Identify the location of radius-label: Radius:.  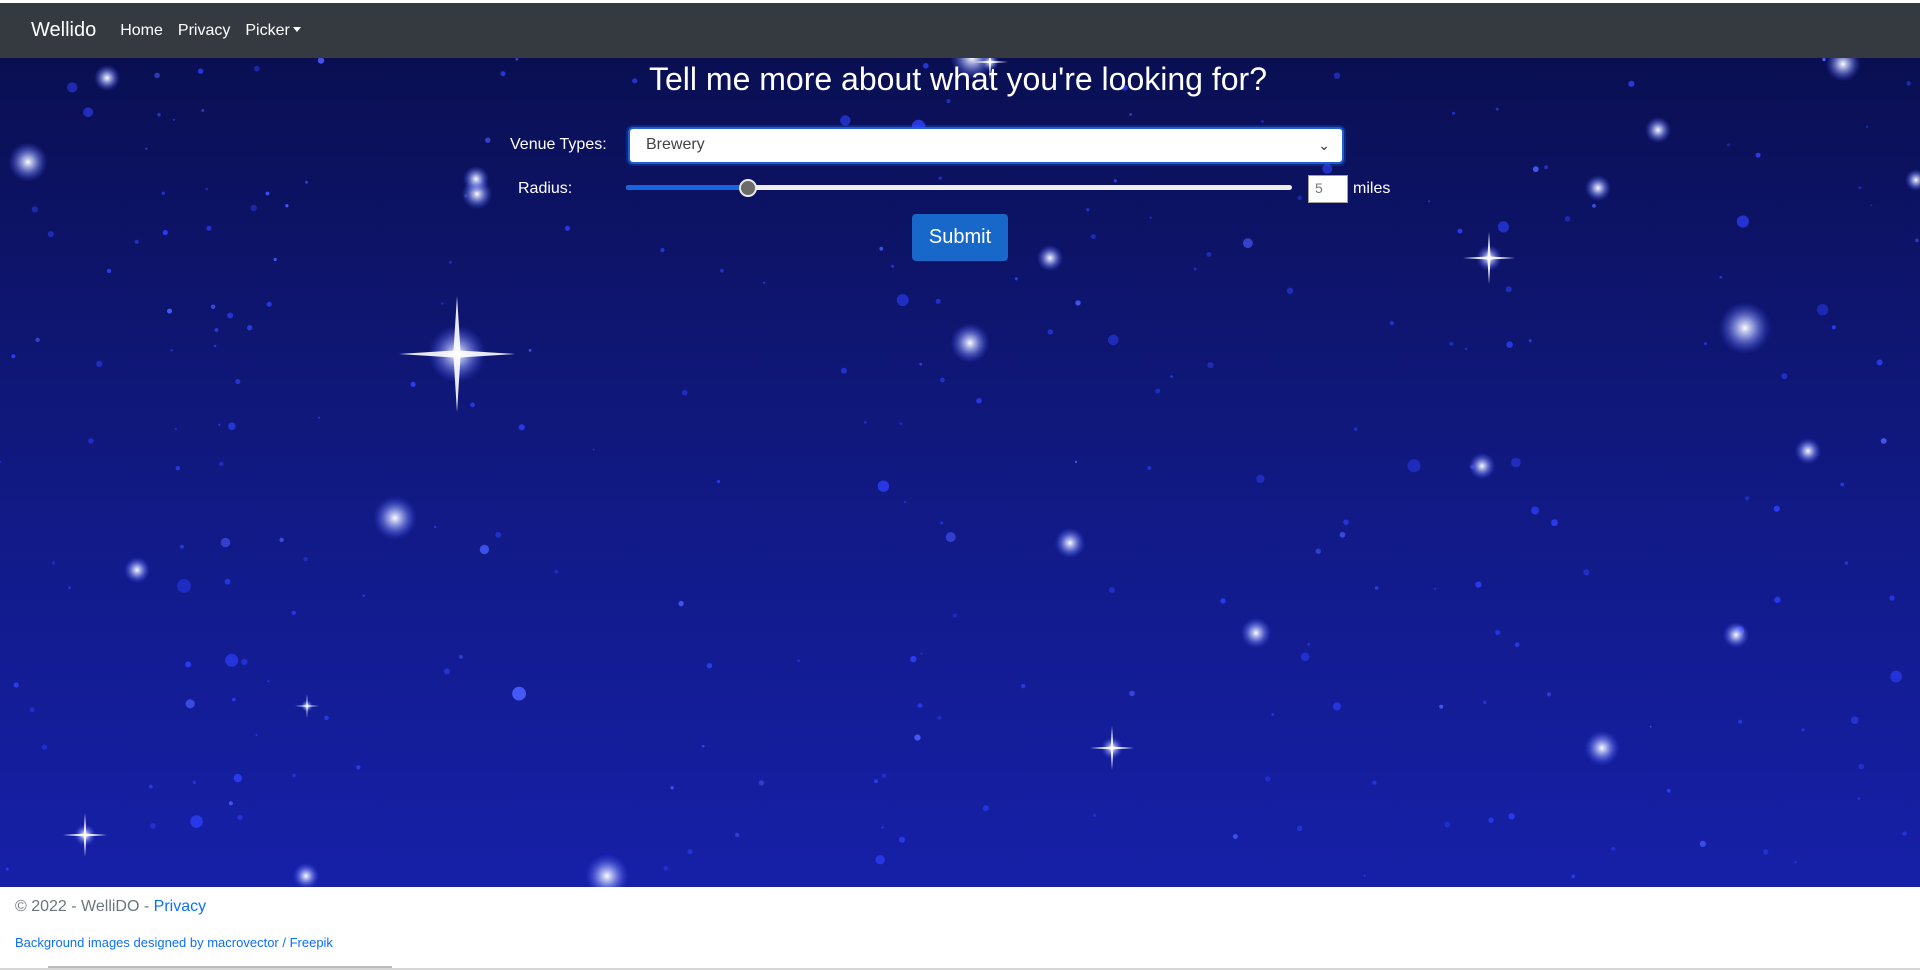
(545, 188).